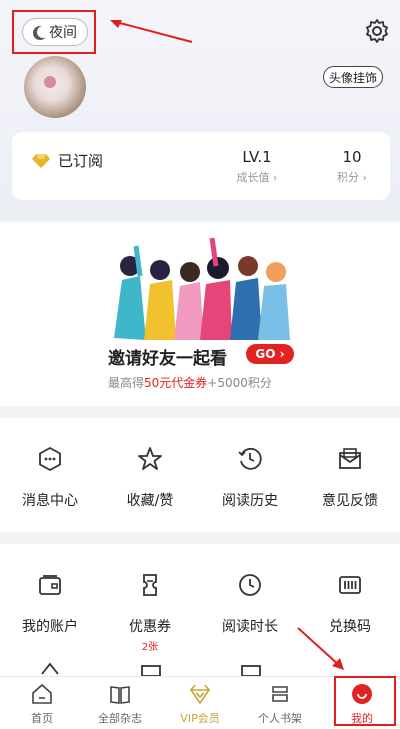 This screenshot has height=729, width=400. Describe the element at coordinates (265, 354) in the screenshot. I see `go-label: GO` at that location.